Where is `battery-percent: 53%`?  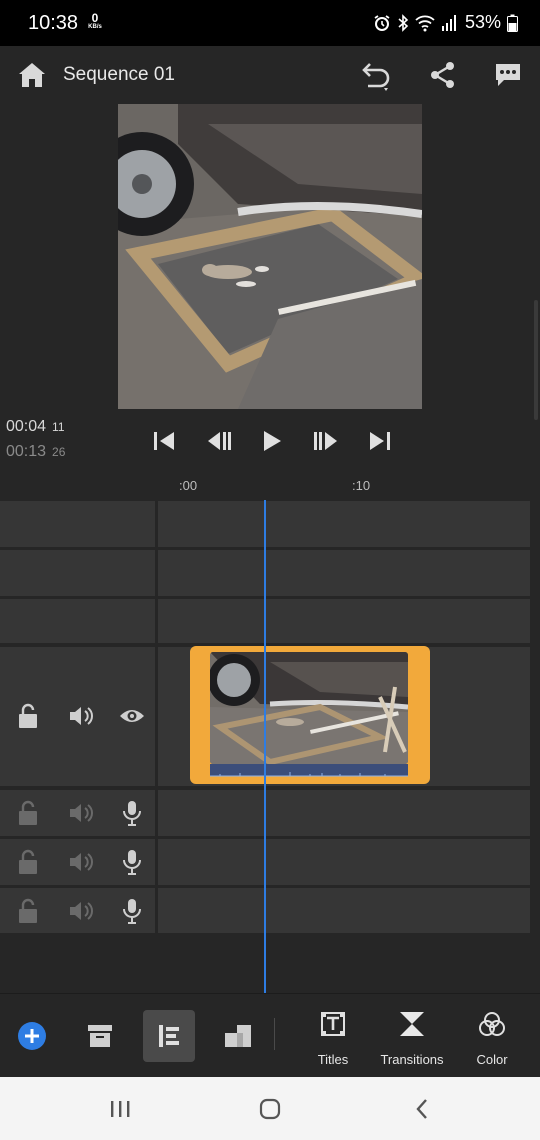 battery-percent: 53% is located at coordinates (482, 22).